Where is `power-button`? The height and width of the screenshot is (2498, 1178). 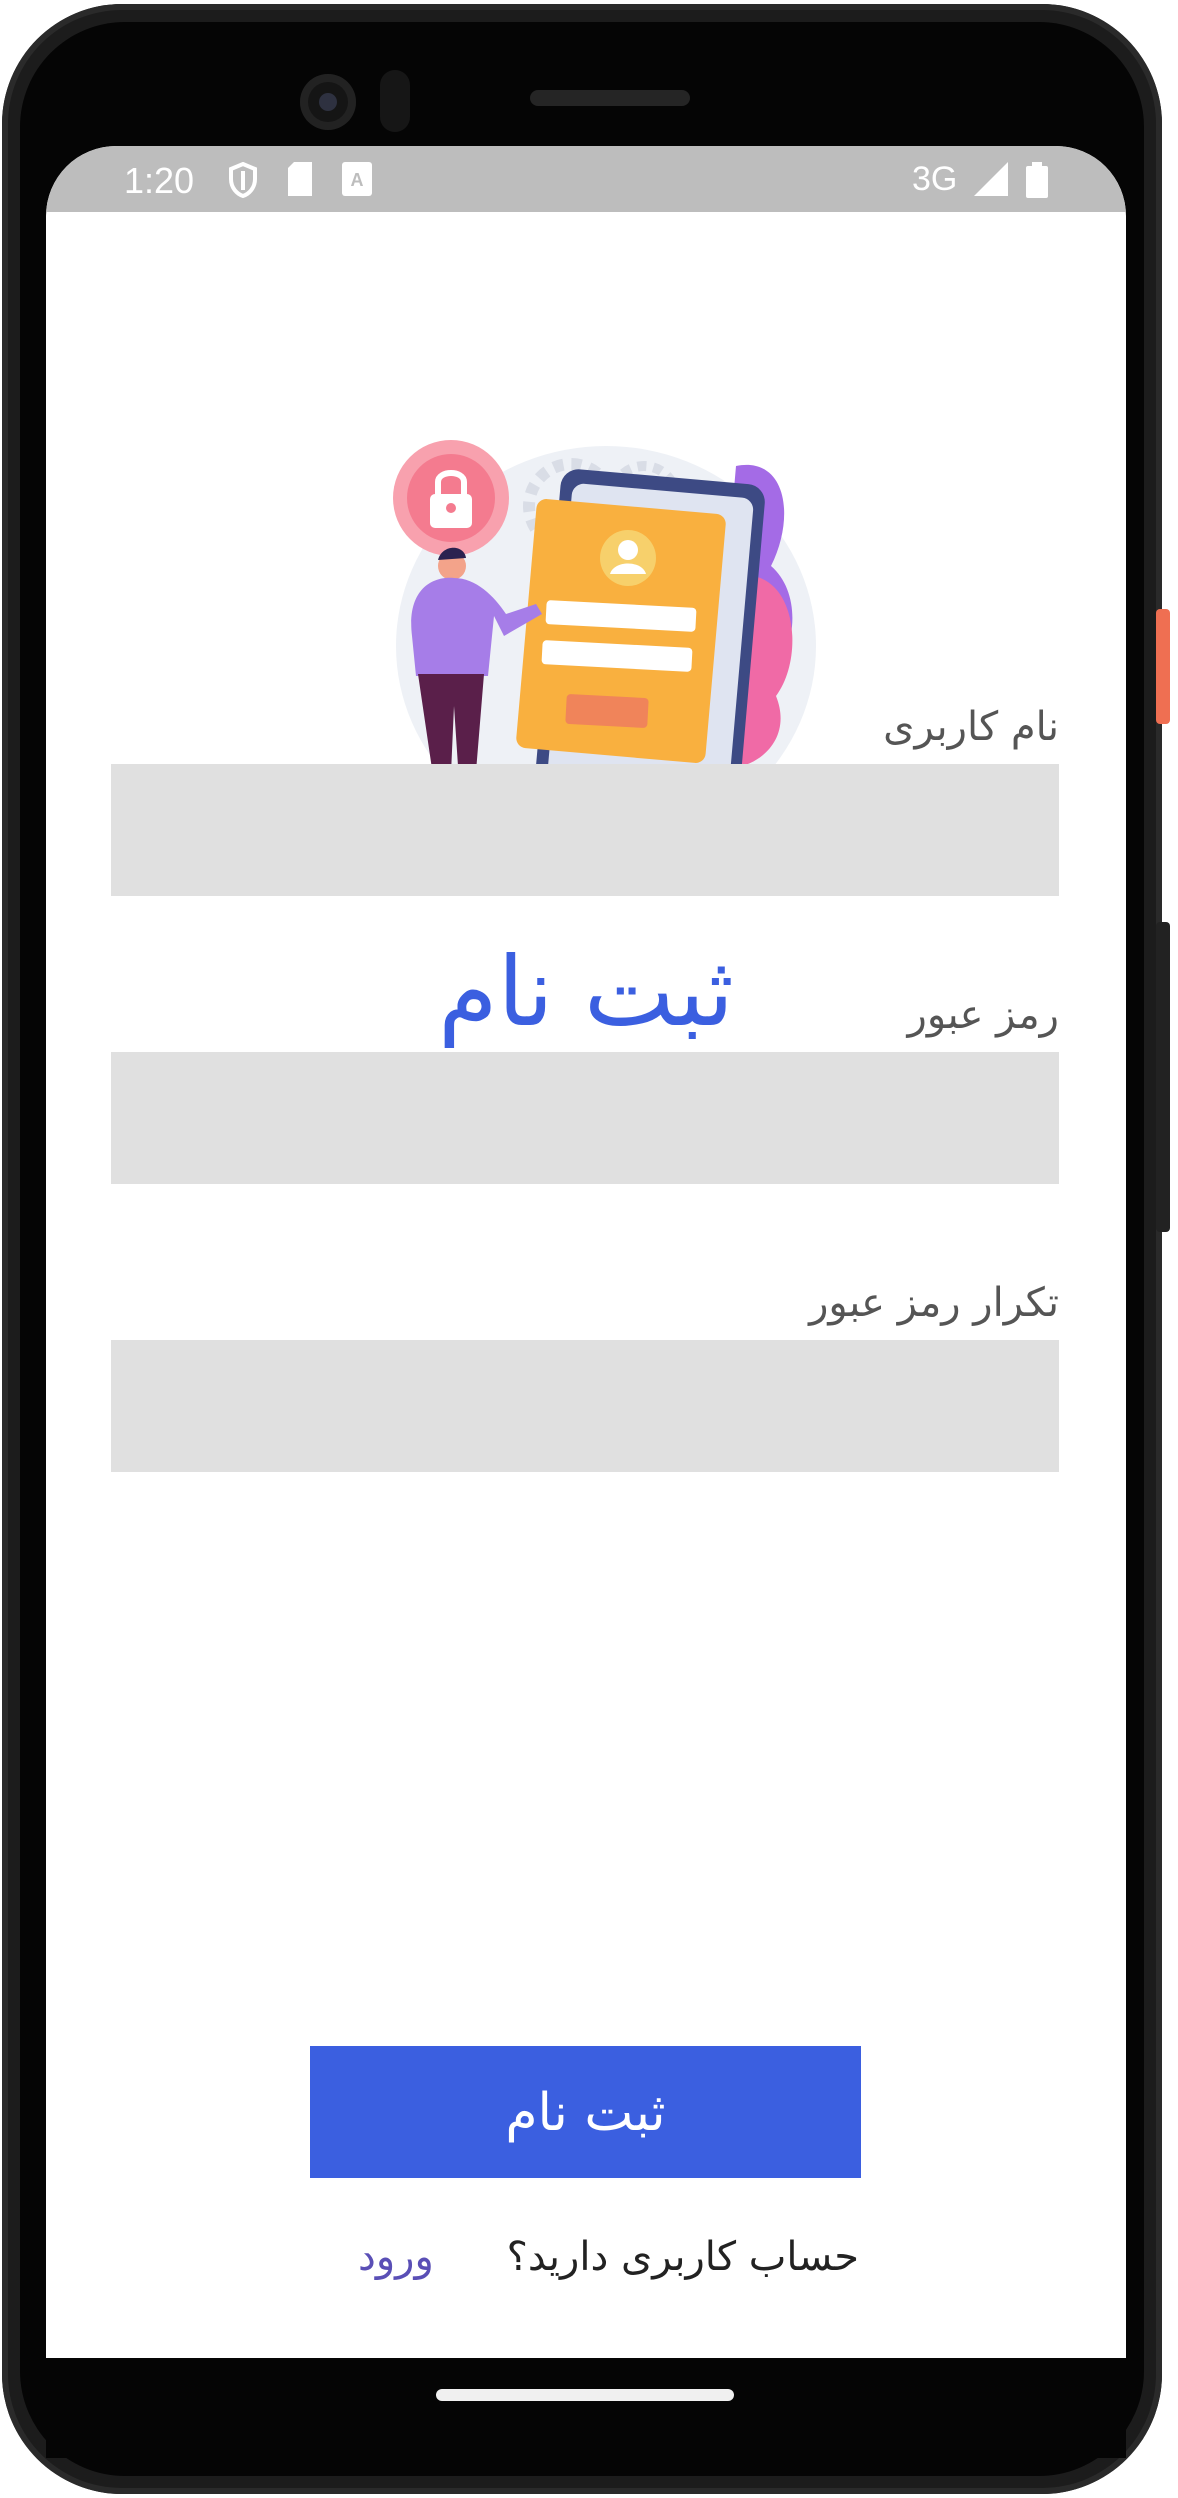 power-button is located at coordinates (1163, 666).